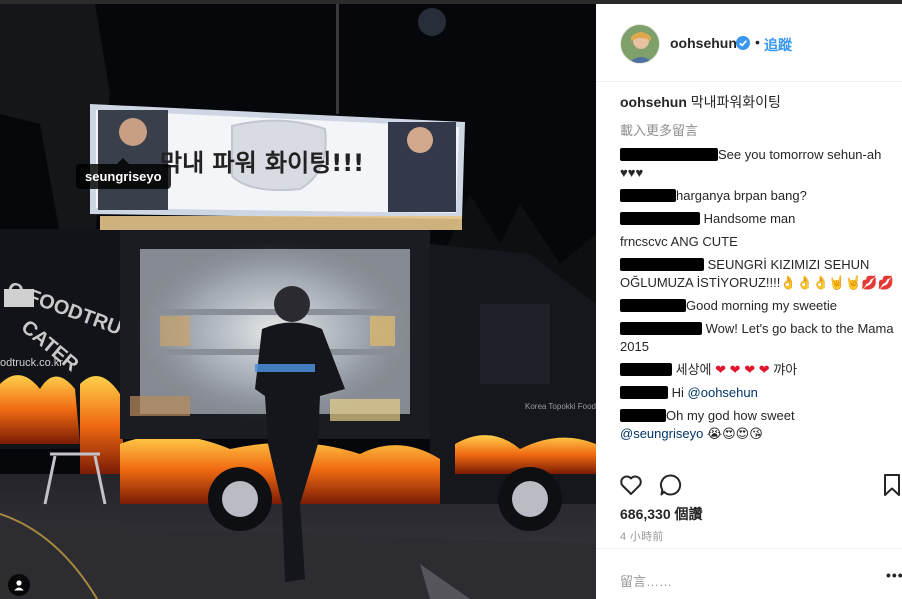 This screenshot has height=599, width=902. Describe the element at coordinates (560, 406) in the screenshot. I see `svg-text: Korea Topokki Food Tr` at that location.